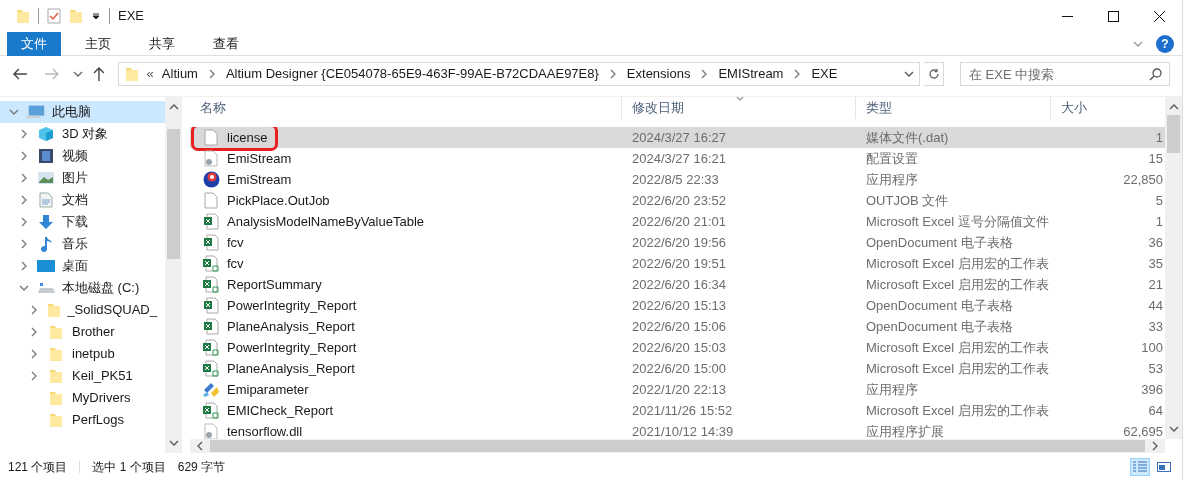 The height and width of the screenshot is (480, 1183). What do you see at coordinates (1065, 74) in the screenshot?
I see `search-field: 在 EXE 中搜索` at bounding box center [1065, 74].